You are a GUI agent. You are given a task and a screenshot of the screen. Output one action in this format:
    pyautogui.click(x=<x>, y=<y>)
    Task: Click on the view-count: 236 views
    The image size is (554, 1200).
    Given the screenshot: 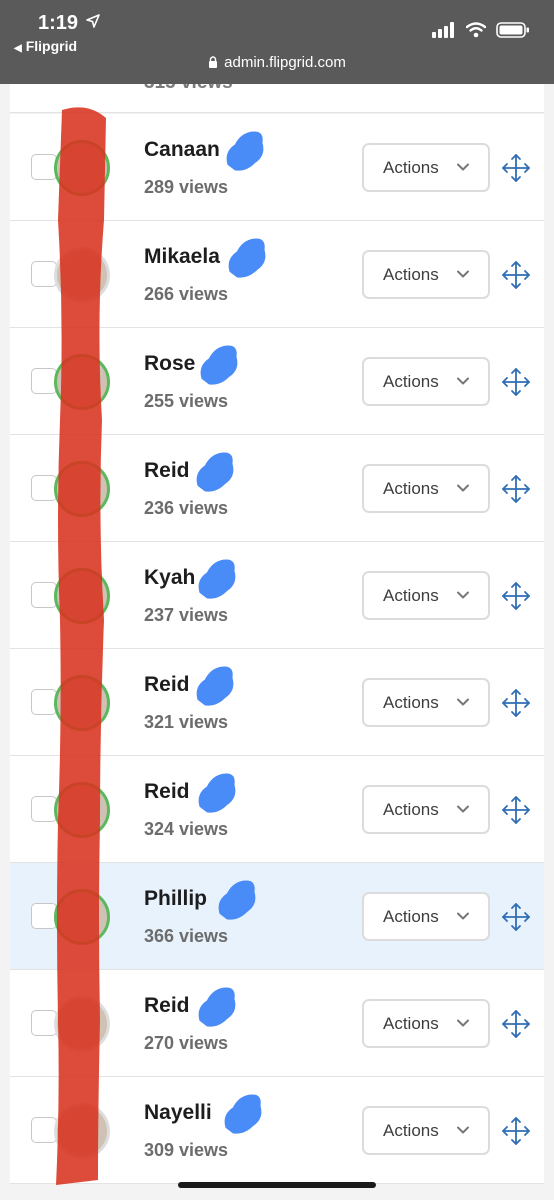 What is the action you would take?
    pyautogui.click(x=186, y=508)
    